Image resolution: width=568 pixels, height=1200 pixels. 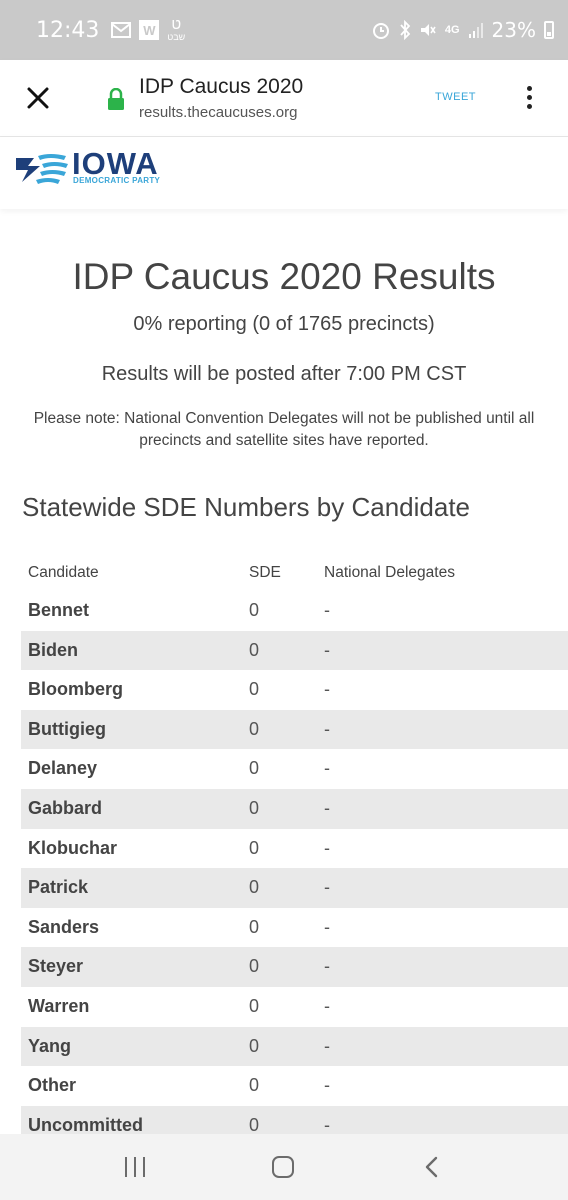 I want to click on candidate-name: Klobuchar, so click(x=73, y=847).